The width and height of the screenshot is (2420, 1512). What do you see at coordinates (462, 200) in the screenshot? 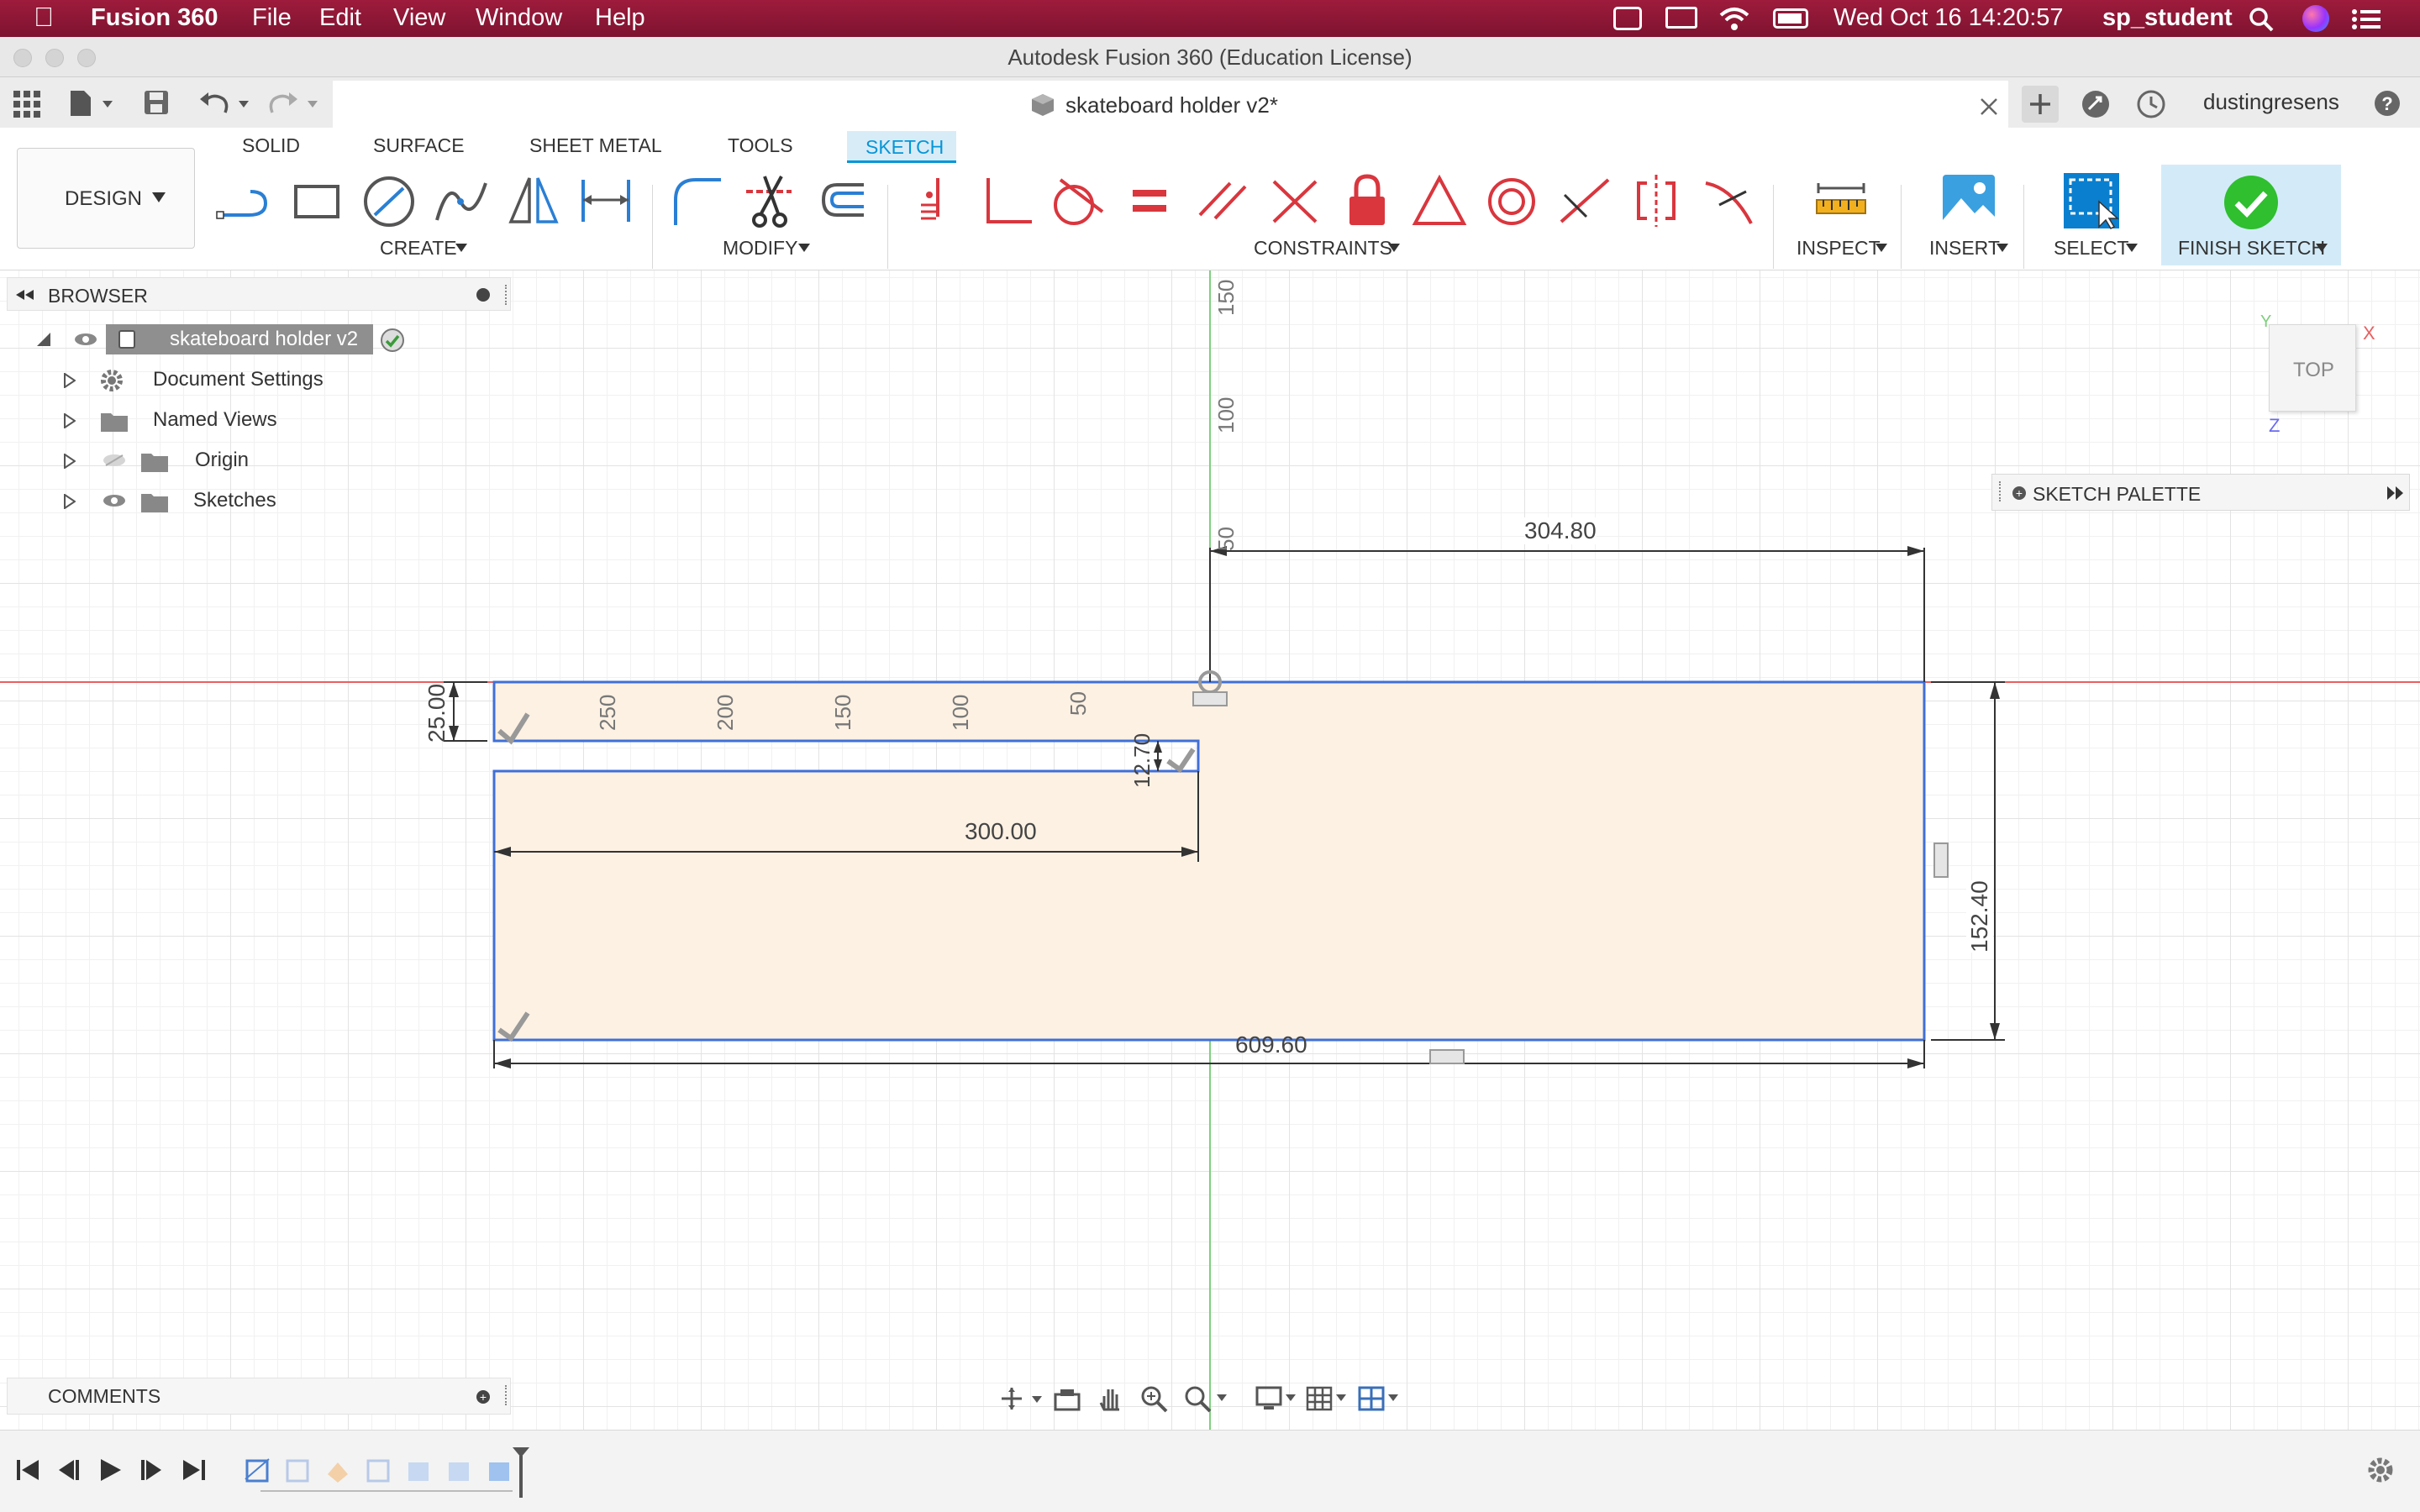
I see `spline-tool-icon` at bounding box center [462, 200].